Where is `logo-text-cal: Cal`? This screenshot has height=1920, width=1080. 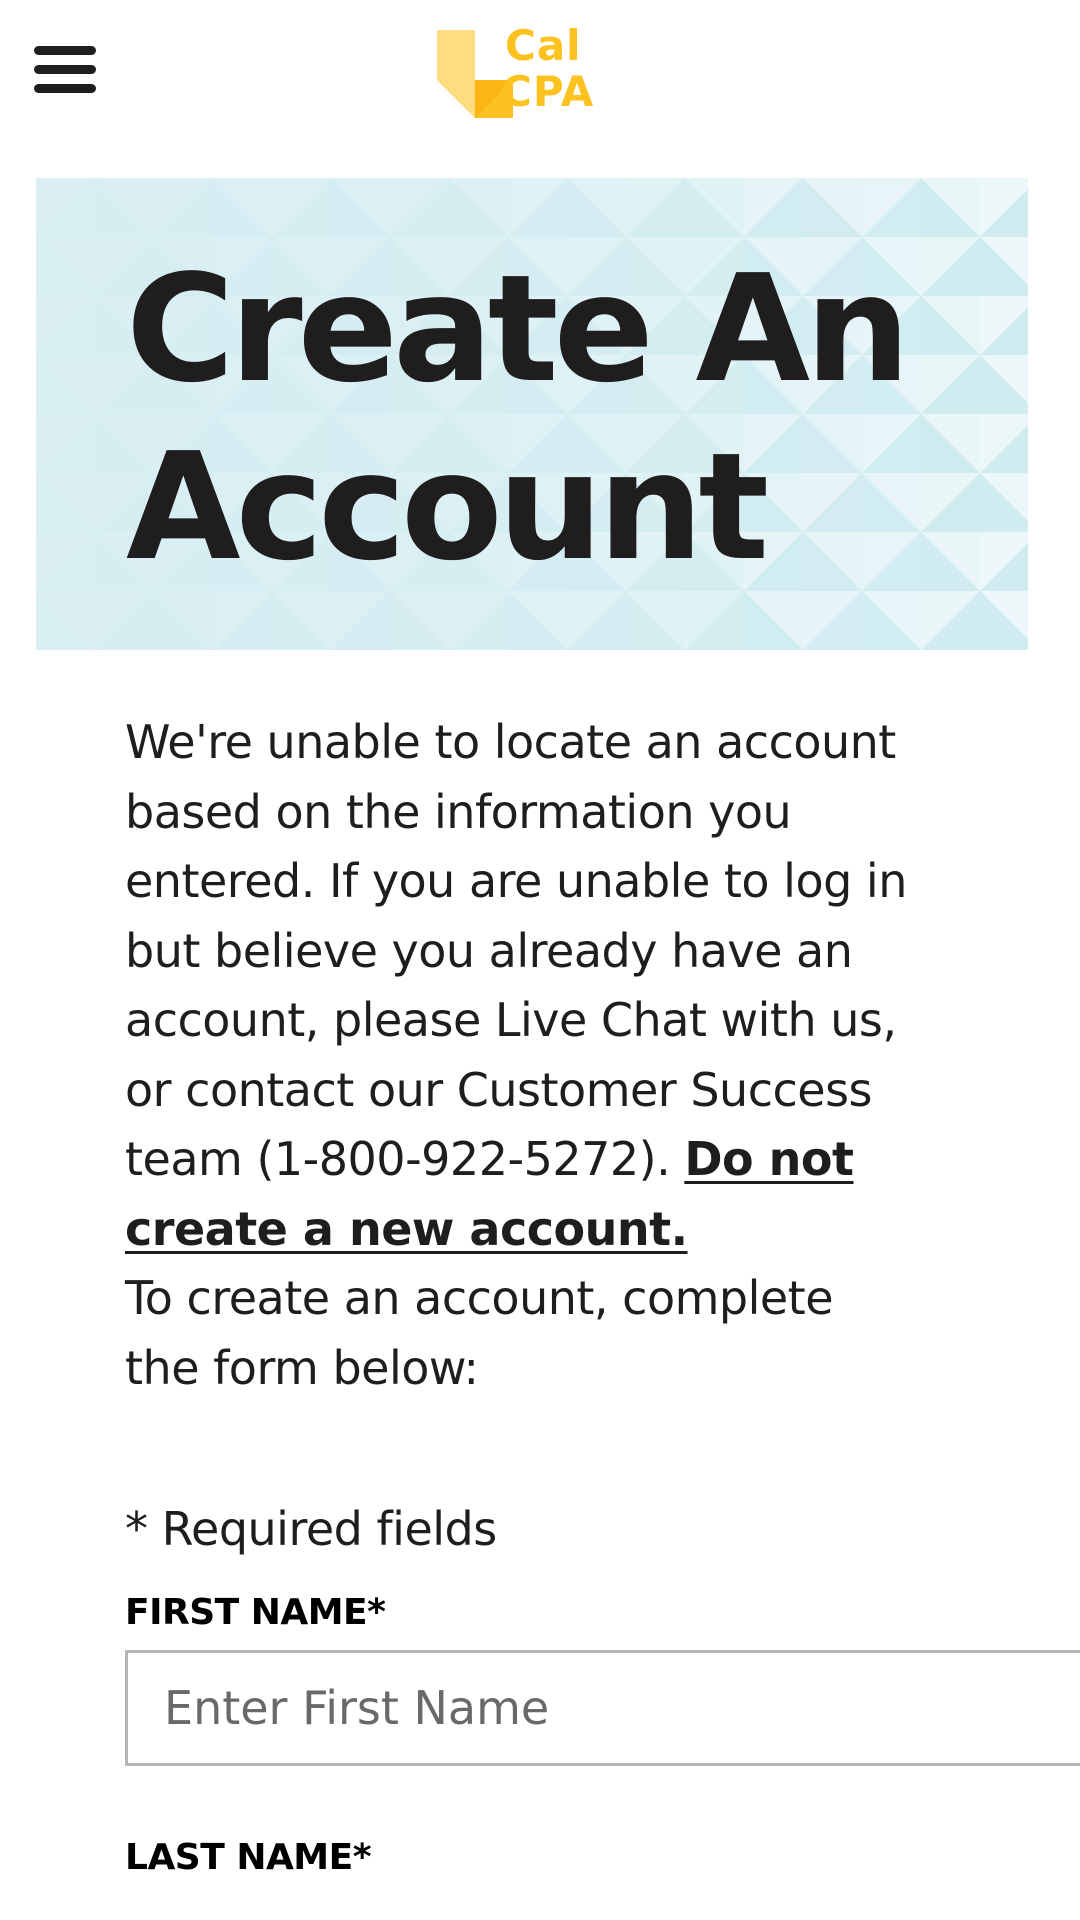 logo-text-cal: Cal is located at coordinates (543, 45).